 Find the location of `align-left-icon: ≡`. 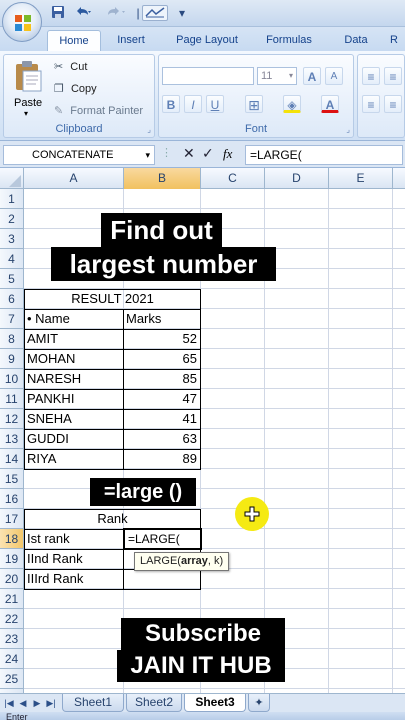

align-left-icon: ≡ is located at coordinates (371, 104).